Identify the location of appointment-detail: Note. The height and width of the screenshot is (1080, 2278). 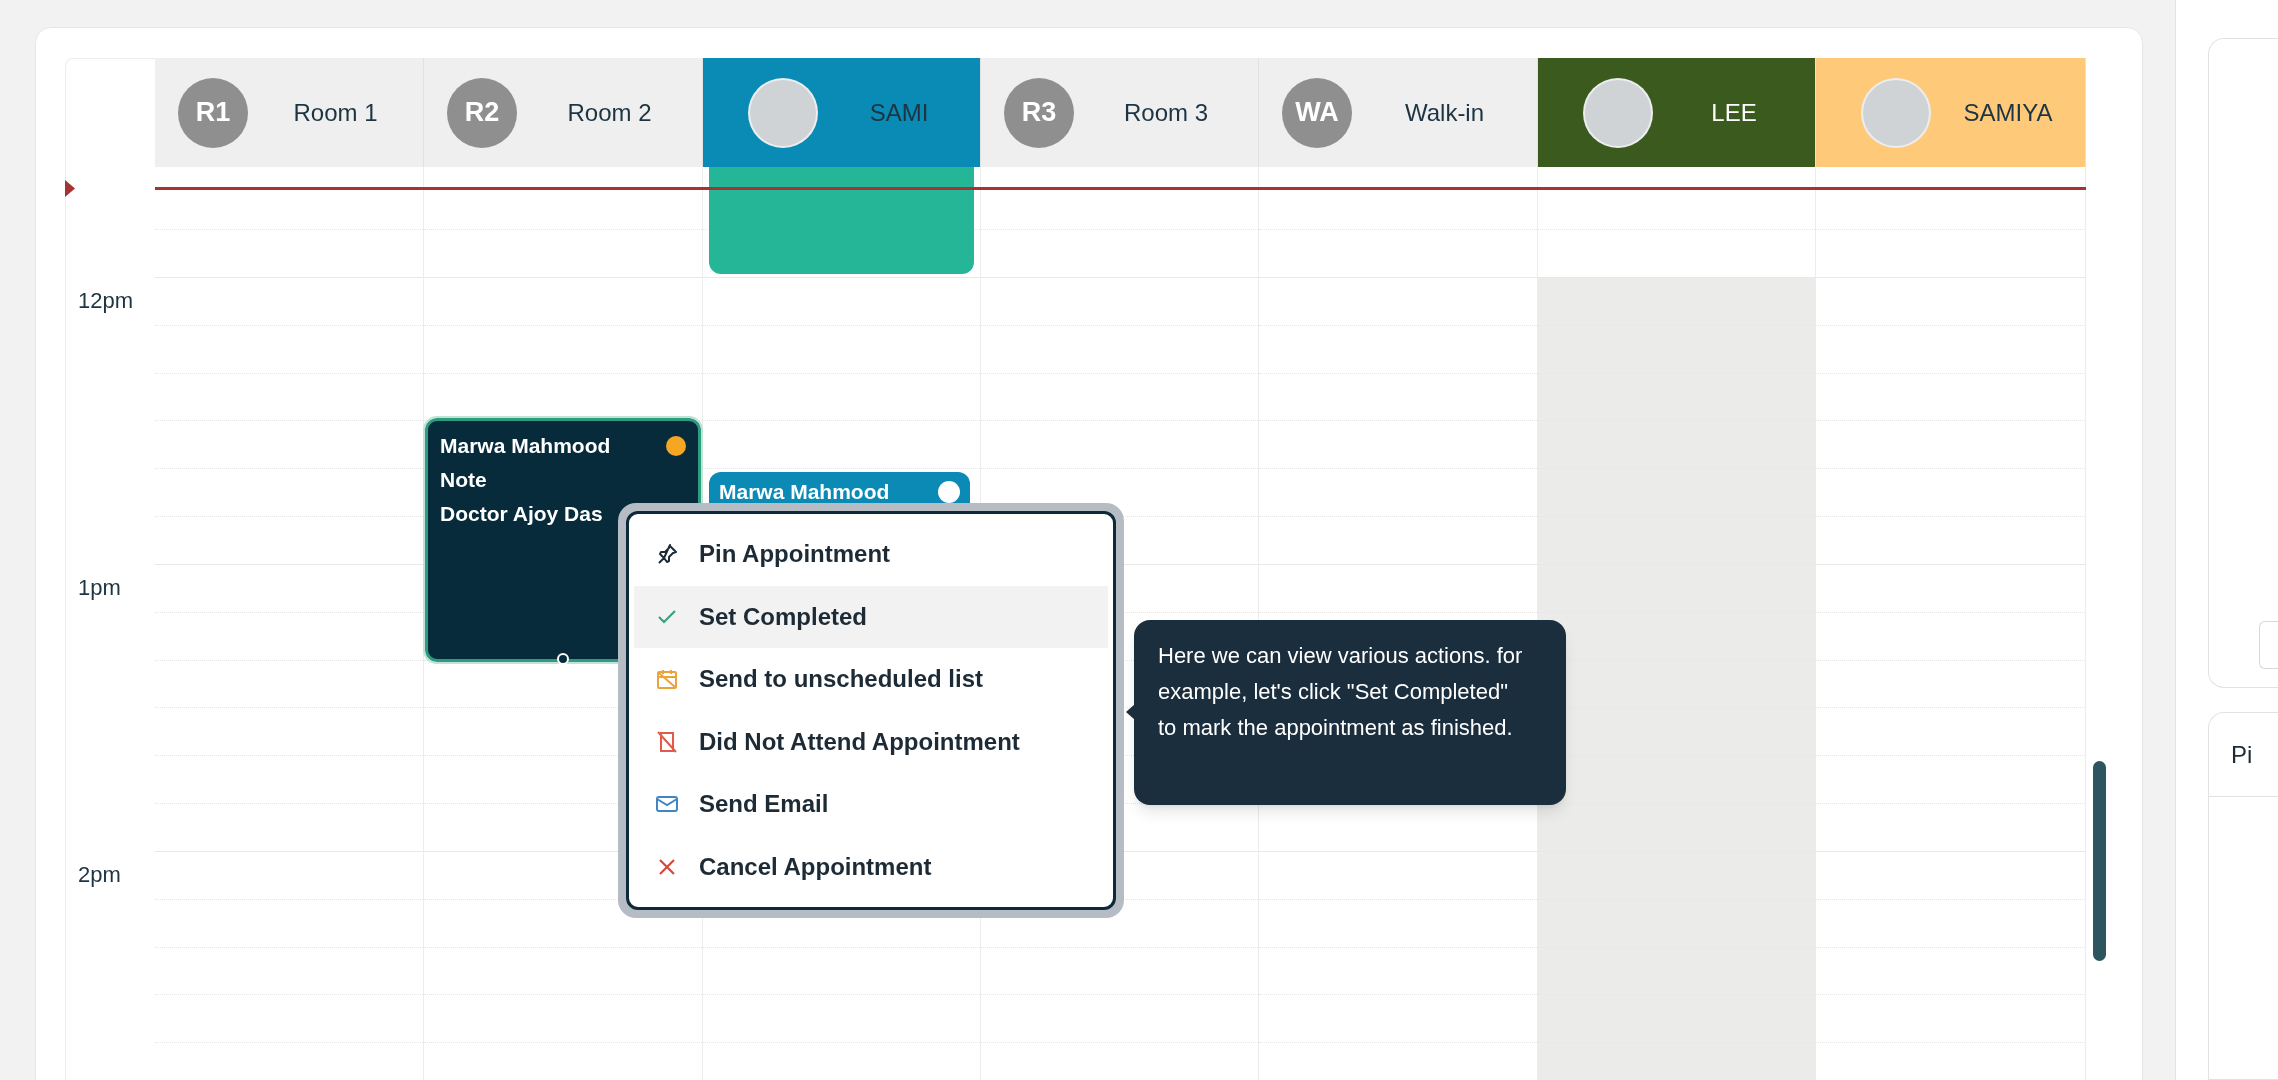
(464, 480).